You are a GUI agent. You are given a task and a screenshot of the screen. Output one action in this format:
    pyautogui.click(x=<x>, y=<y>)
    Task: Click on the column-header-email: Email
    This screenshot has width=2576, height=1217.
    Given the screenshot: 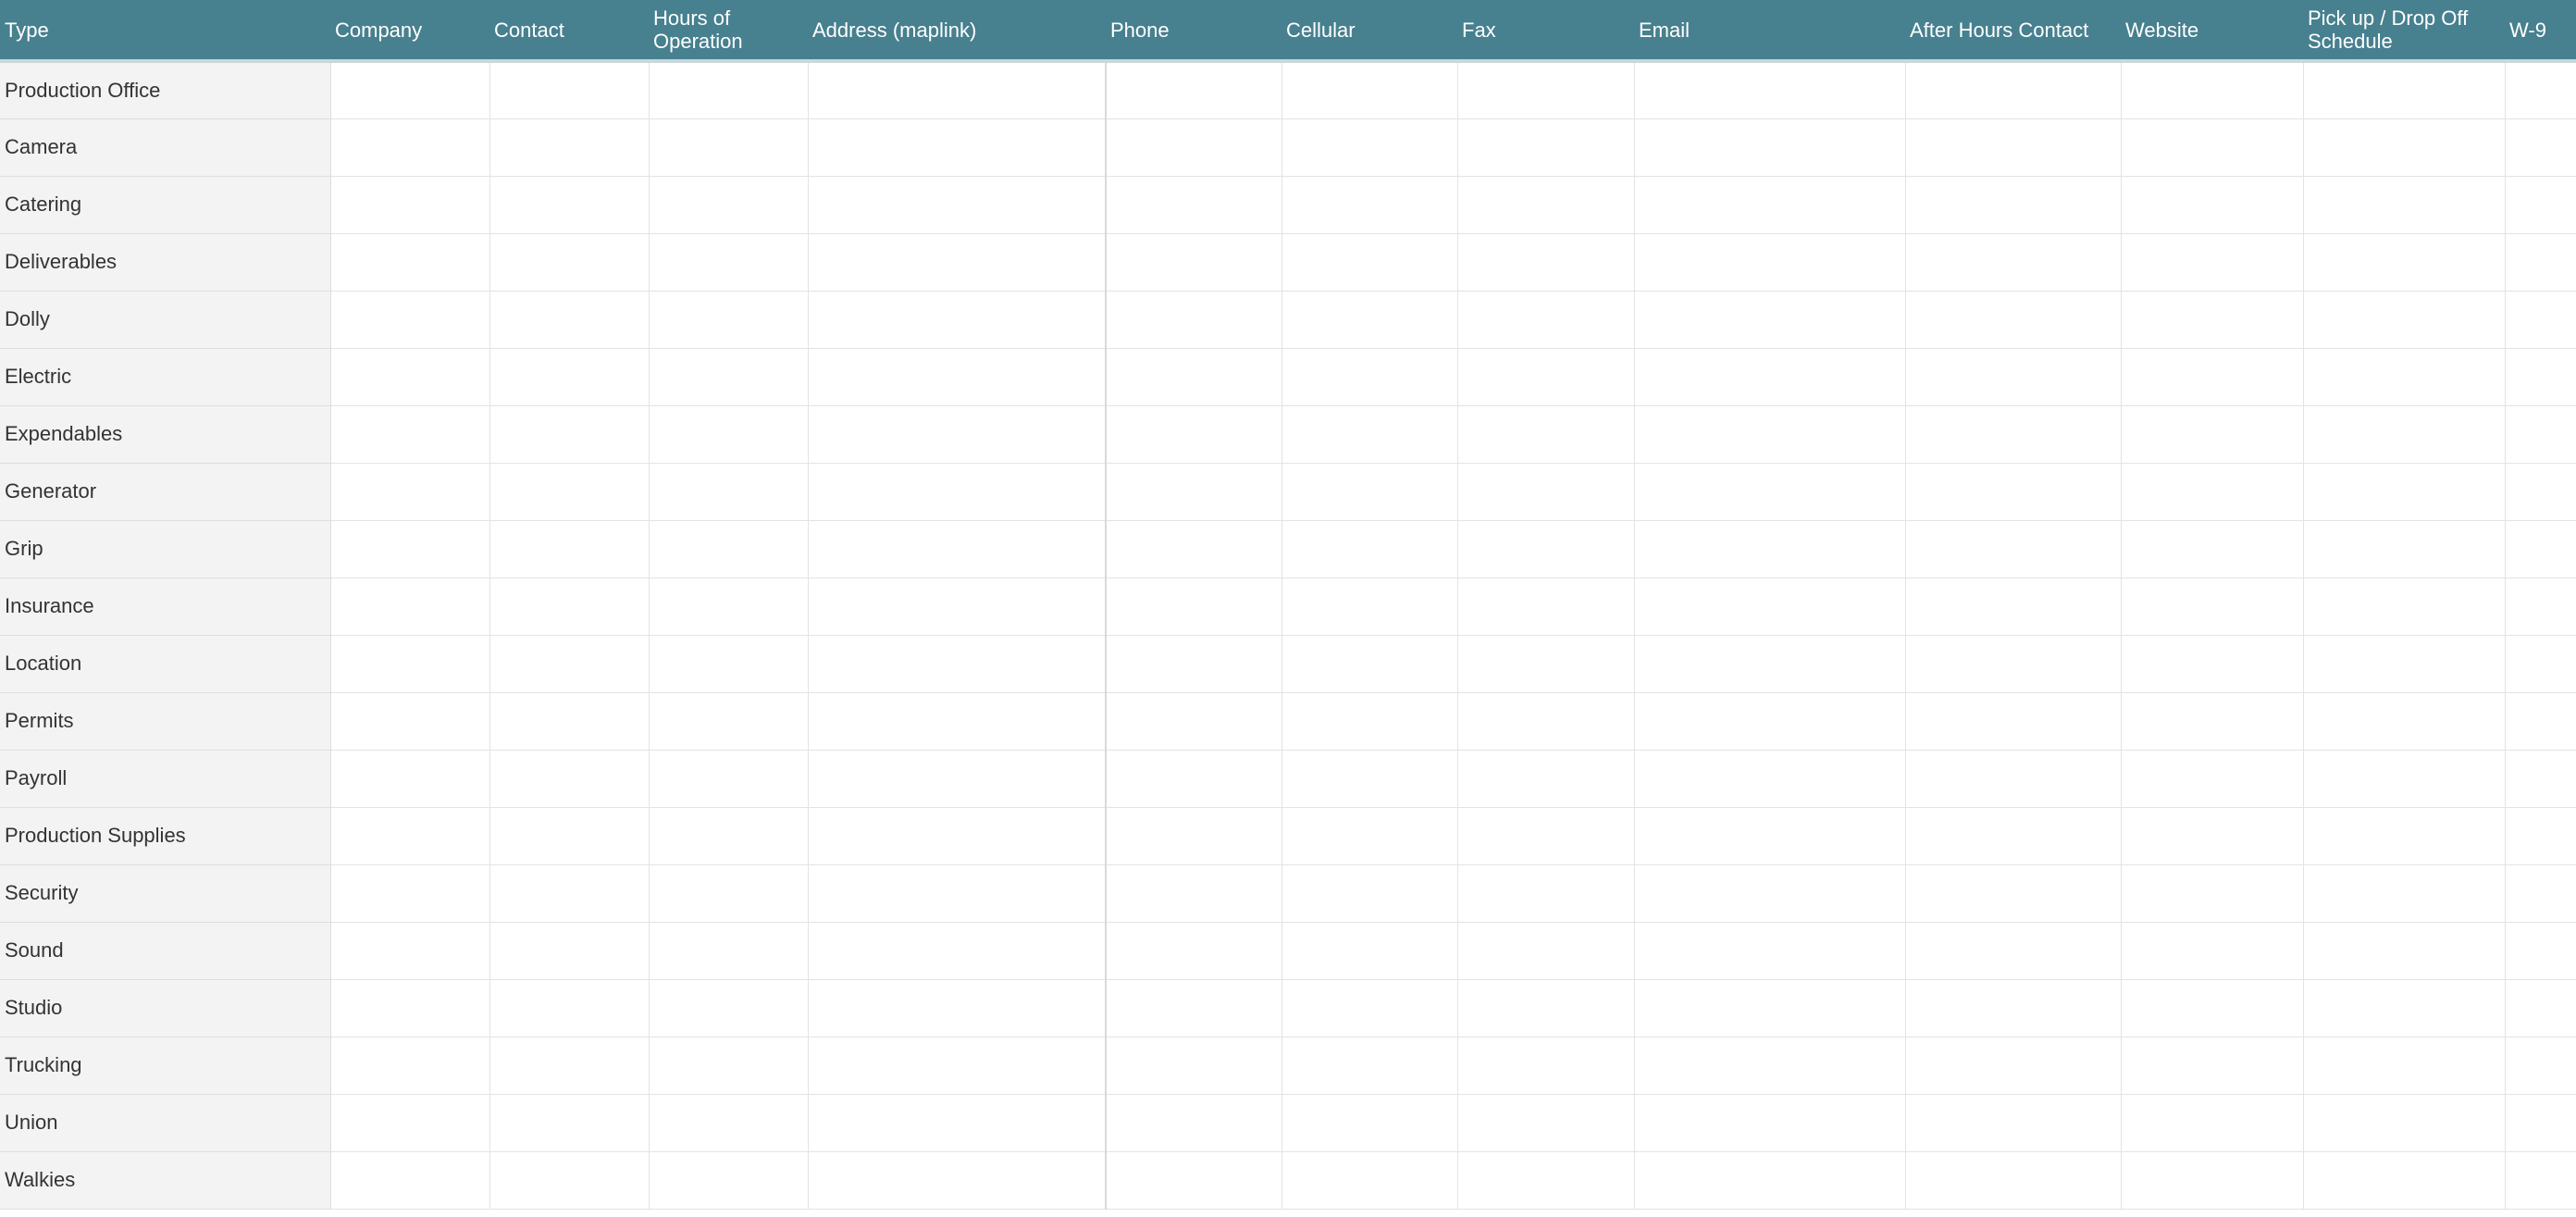 What is the action you would take?
    pyautogui.click(x=1769, y=32)
    